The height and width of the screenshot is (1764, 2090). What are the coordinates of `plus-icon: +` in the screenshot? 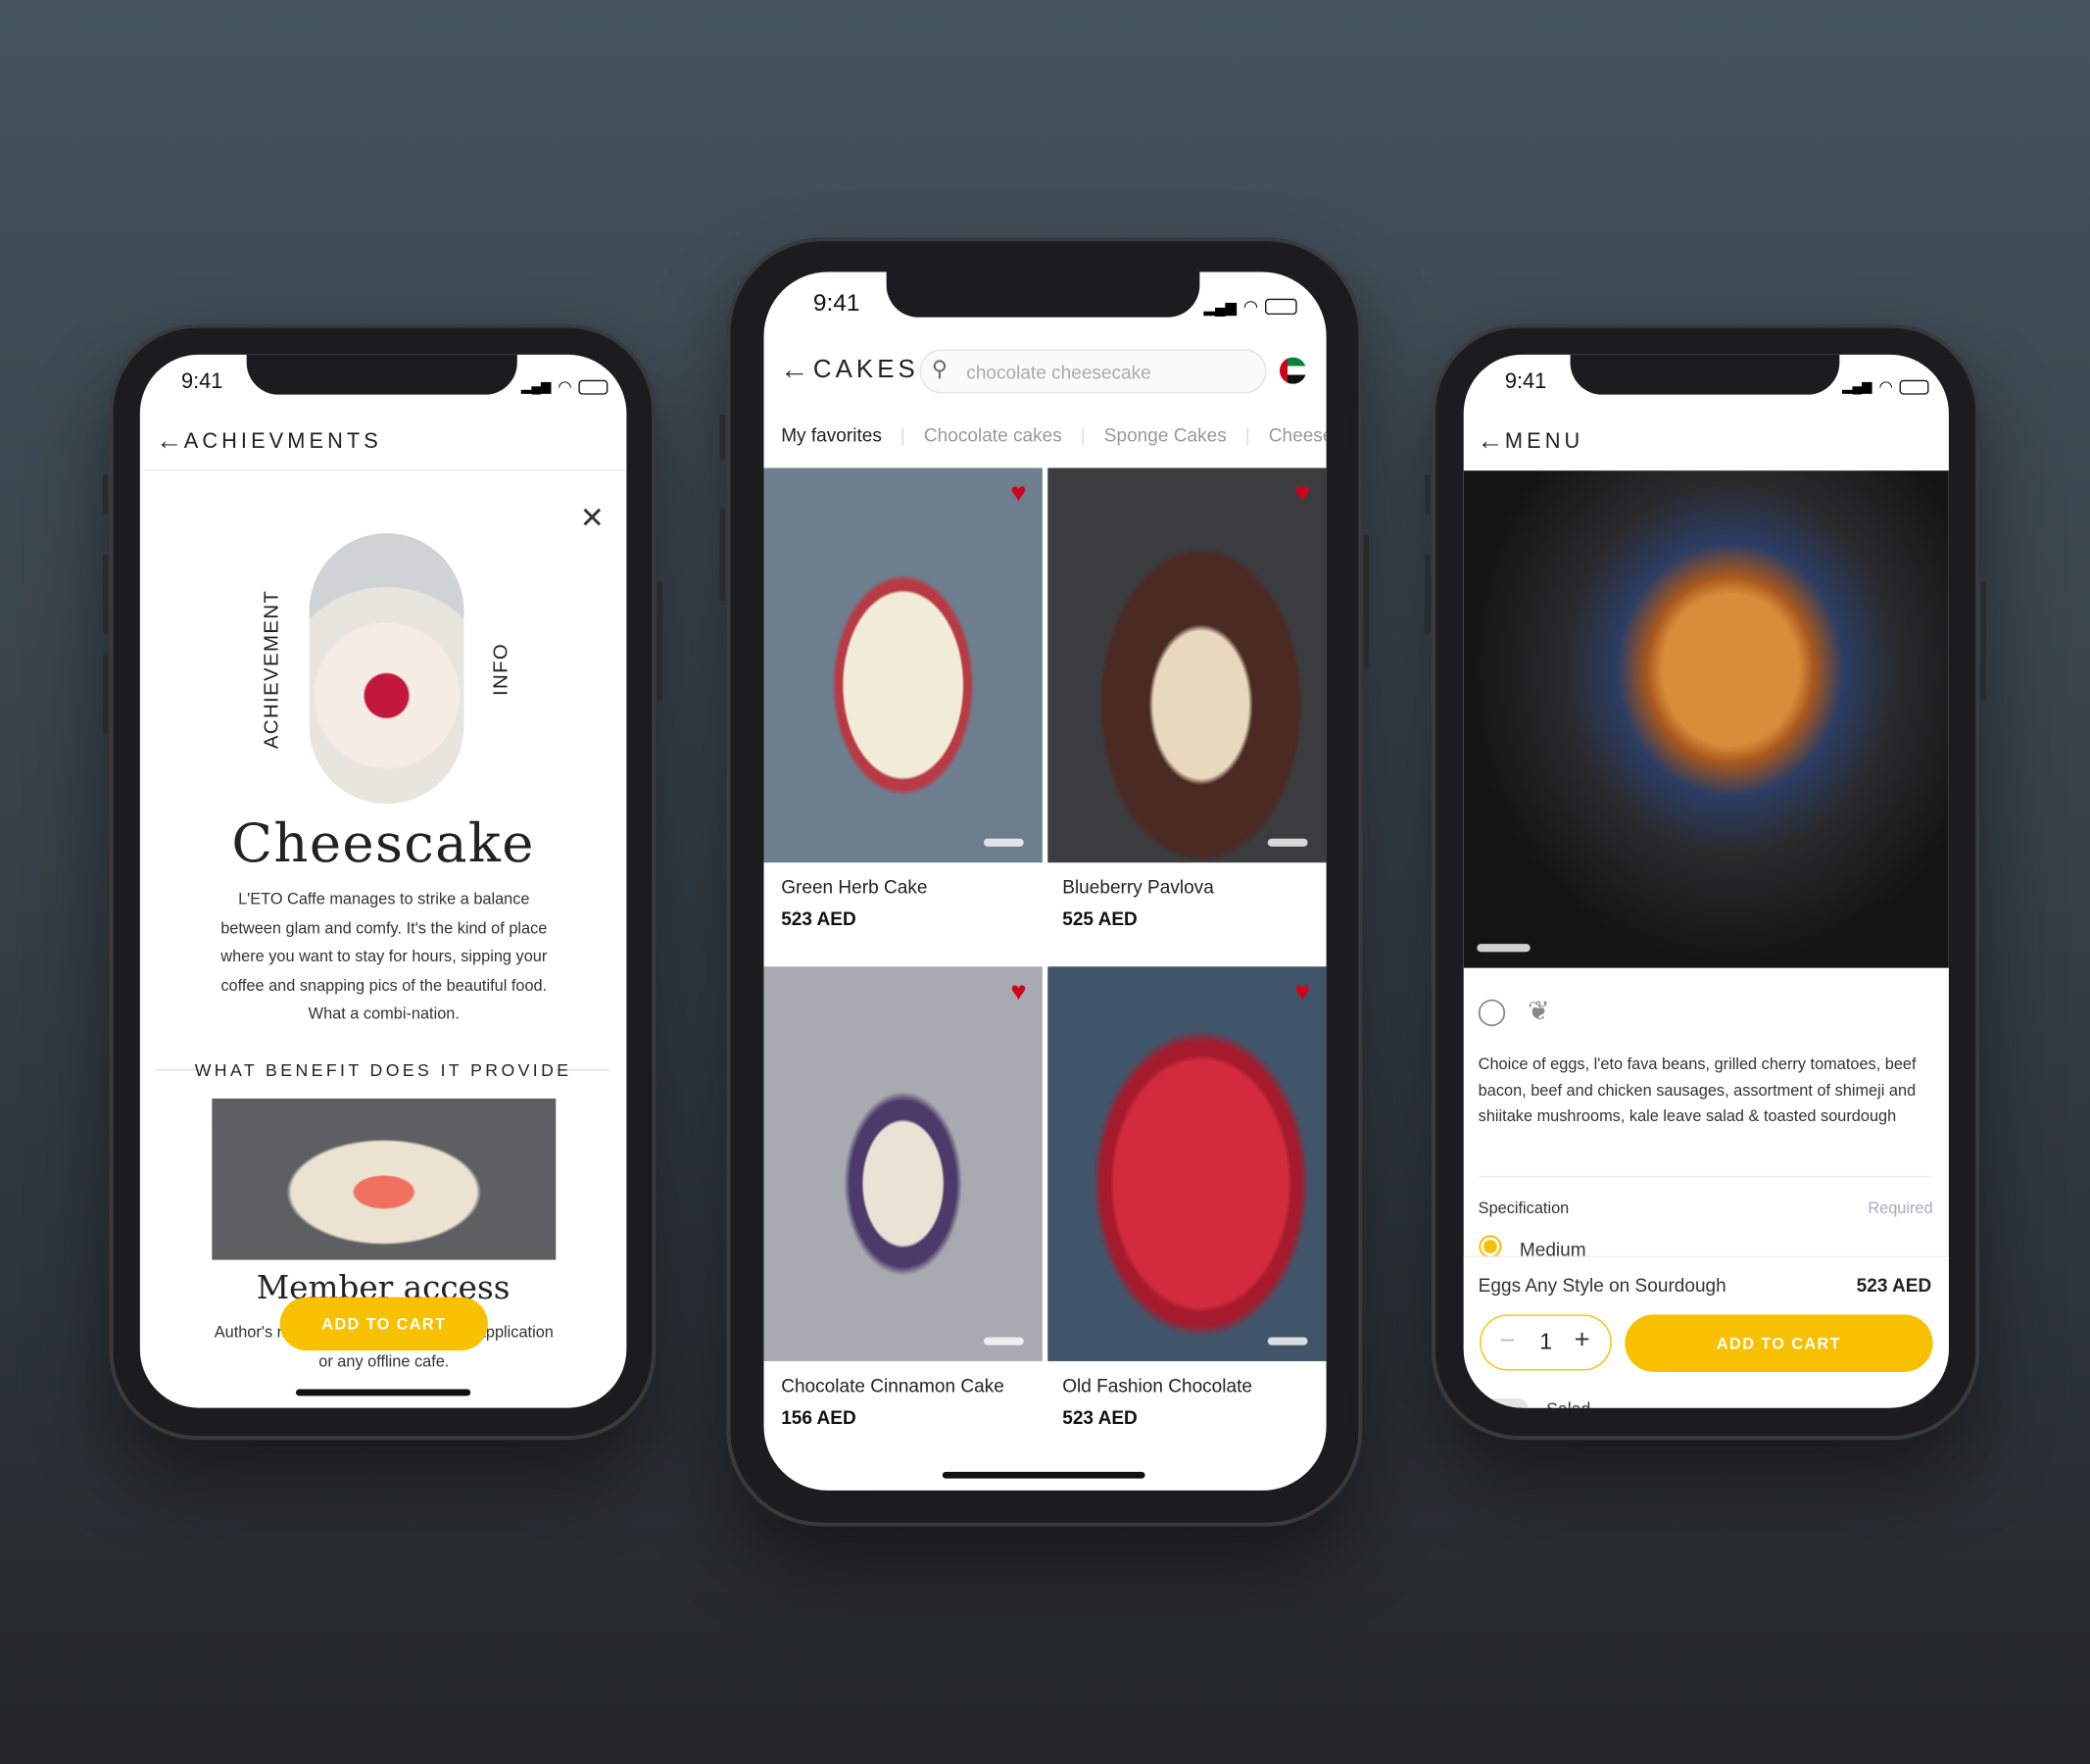 It's located at (1582, 1340).